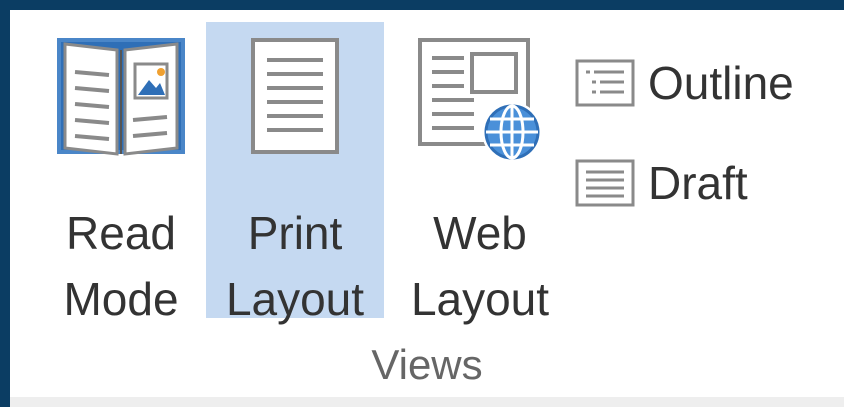 Image resolution: width=844 pixels, height=407 pixels. I want to click on web-layout-label-line2: Layout, so click(480, 299).